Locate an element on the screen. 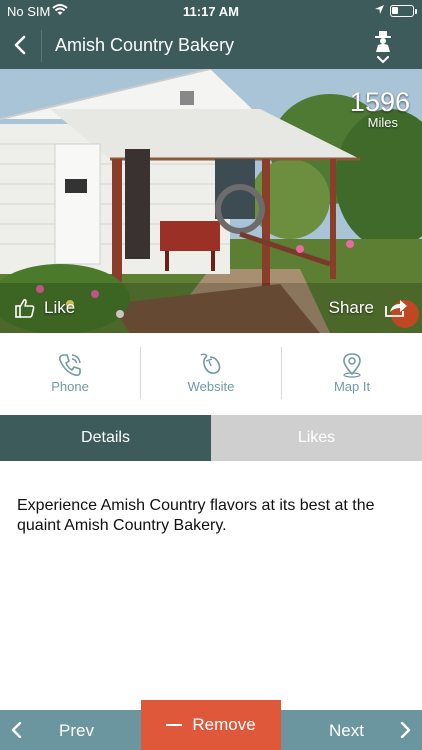 Image resolution: width=422 pixels, height=750 pixels. tab-bar: Details Likes is located at coordinates (211, 438).